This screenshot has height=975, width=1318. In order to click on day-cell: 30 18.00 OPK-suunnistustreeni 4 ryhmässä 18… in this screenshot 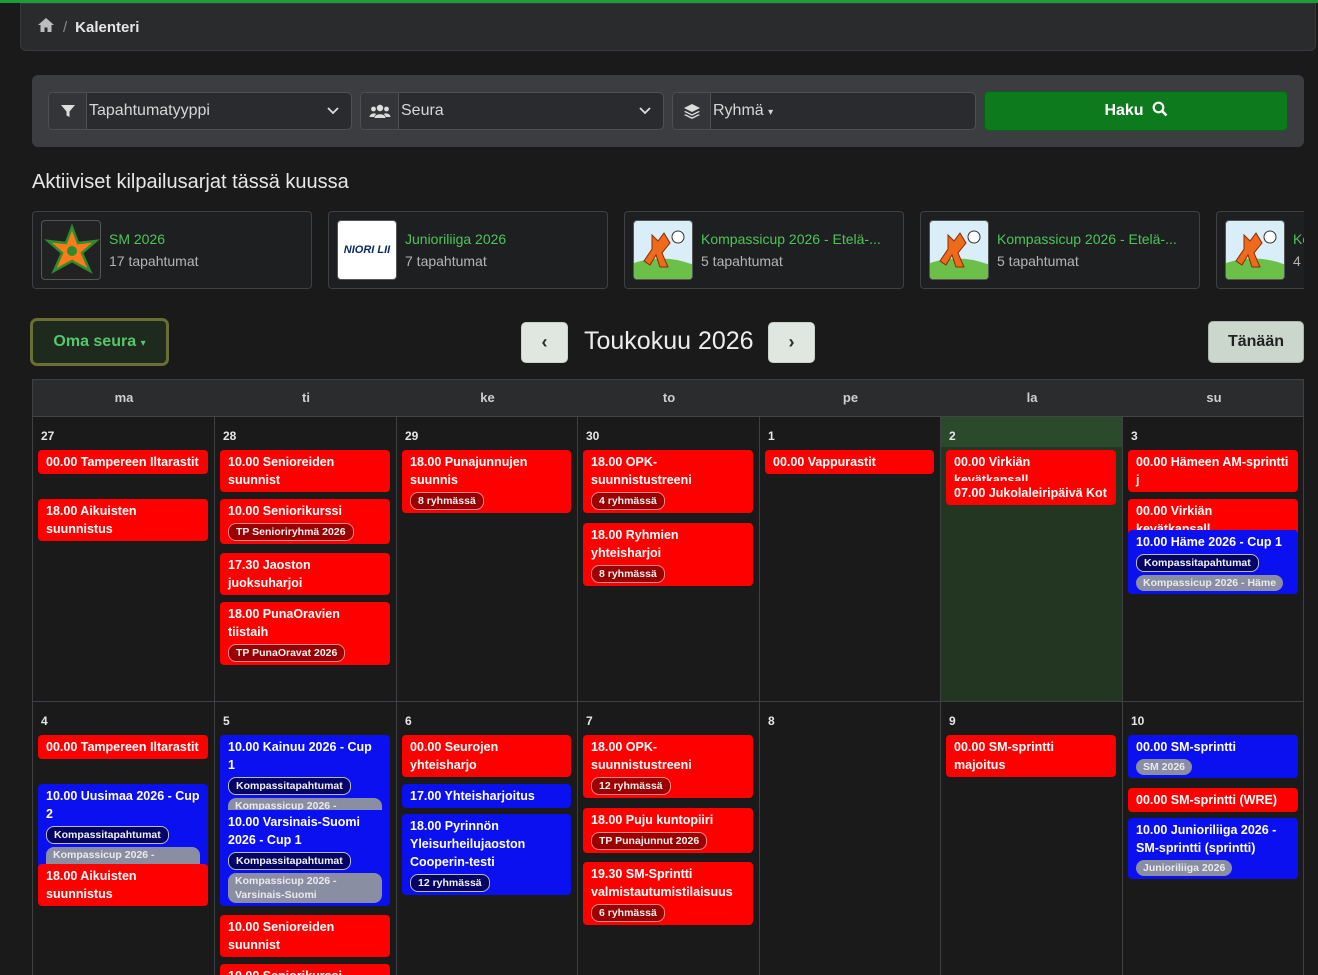, I will do `click(669, 559)`.